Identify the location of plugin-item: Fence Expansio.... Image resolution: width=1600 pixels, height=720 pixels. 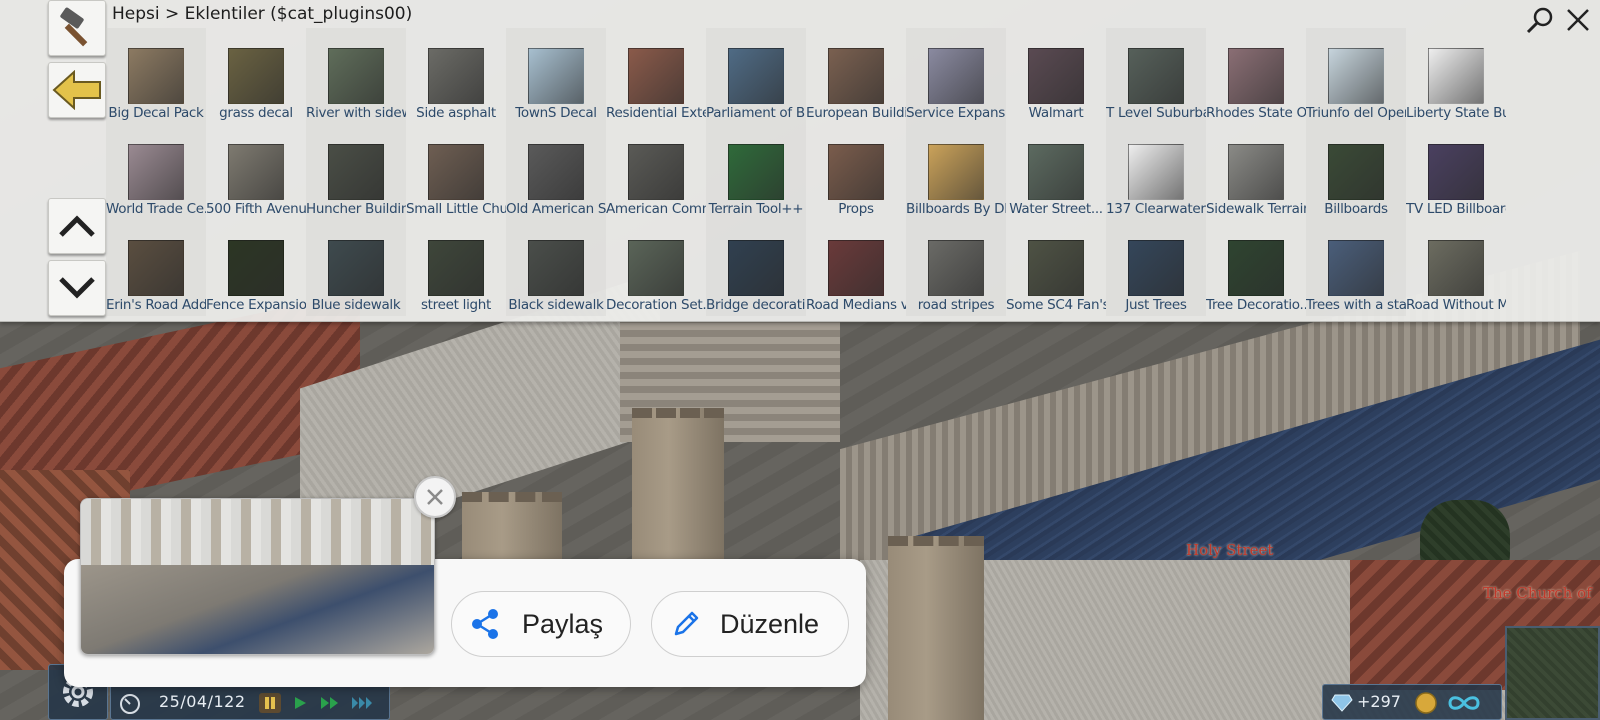
(256, 268).